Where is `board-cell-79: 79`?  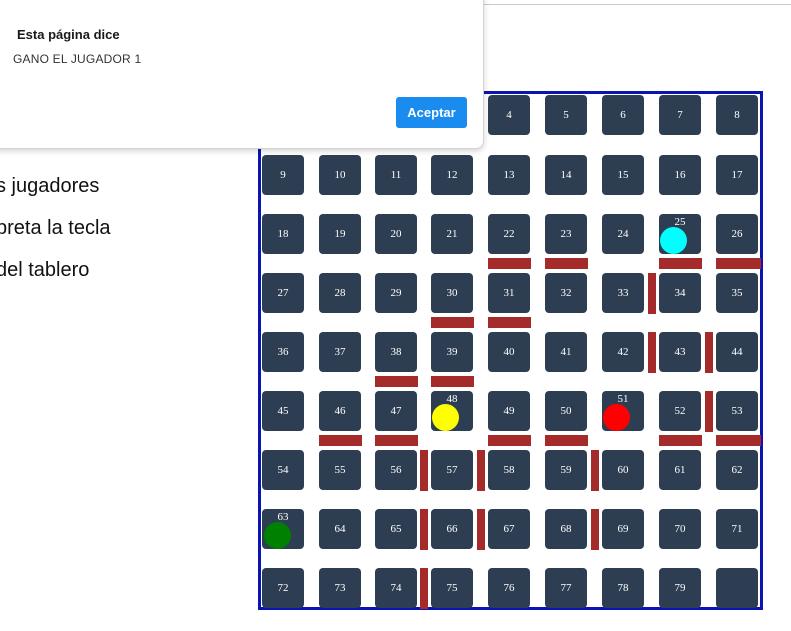 board-cell-79: 79 is located at coordinates (680, 588).